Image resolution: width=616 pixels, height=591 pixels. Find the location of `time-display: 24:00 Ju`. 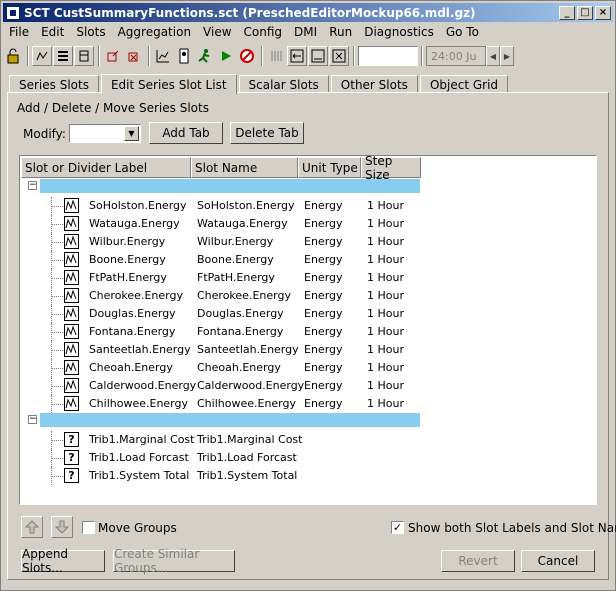

time-display: 24:00 Ju is located at coordinates (456, 56).